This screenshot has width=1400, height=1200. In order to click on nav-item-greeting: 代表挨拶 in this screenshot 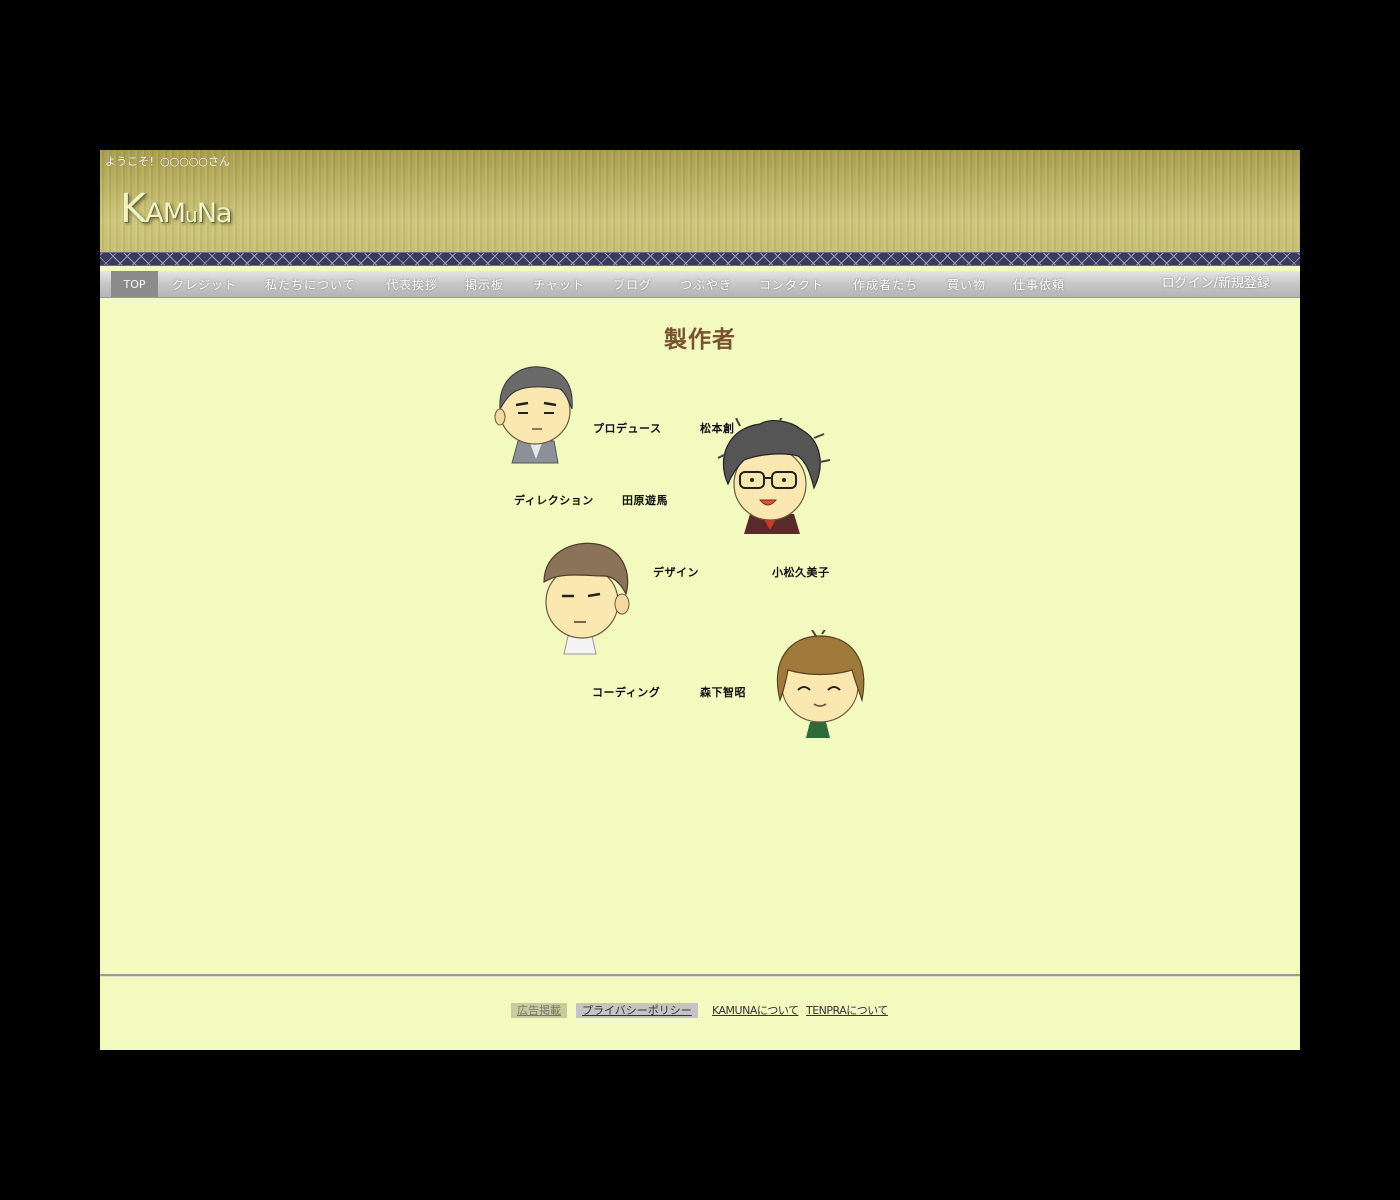, I will do `click(412, 284)`.